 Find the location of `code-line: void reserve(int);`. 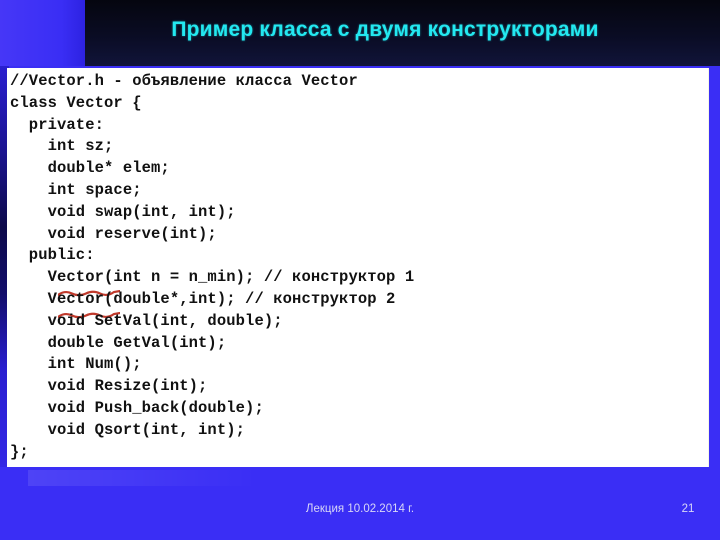

code-line: void reserve(int); is located at coordinates (113, 233).